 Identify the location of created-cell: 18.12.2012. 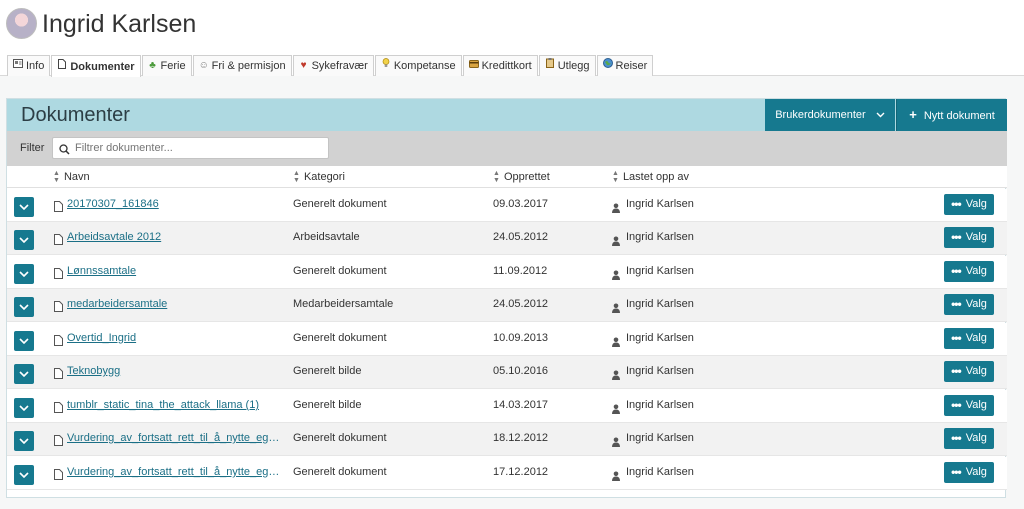
(521, 438).